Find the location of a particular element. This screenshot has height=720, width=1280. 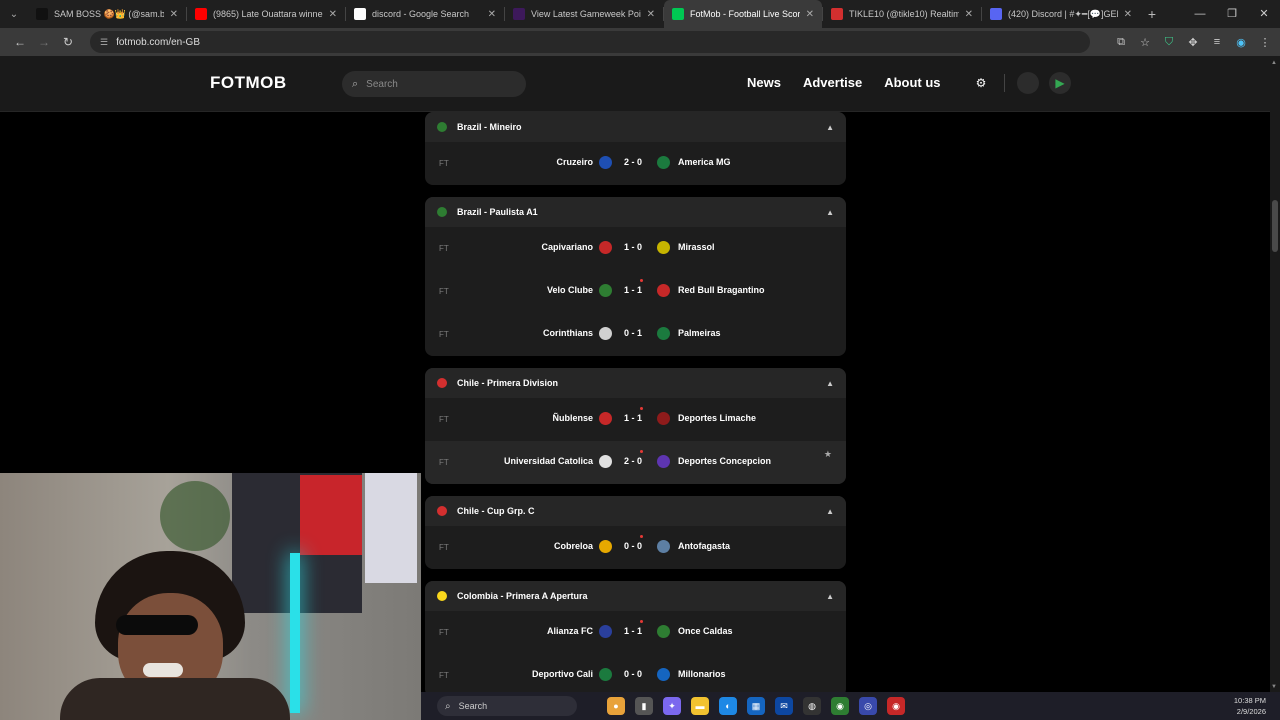

back-icon: ← is located at coordinates (20, 42).